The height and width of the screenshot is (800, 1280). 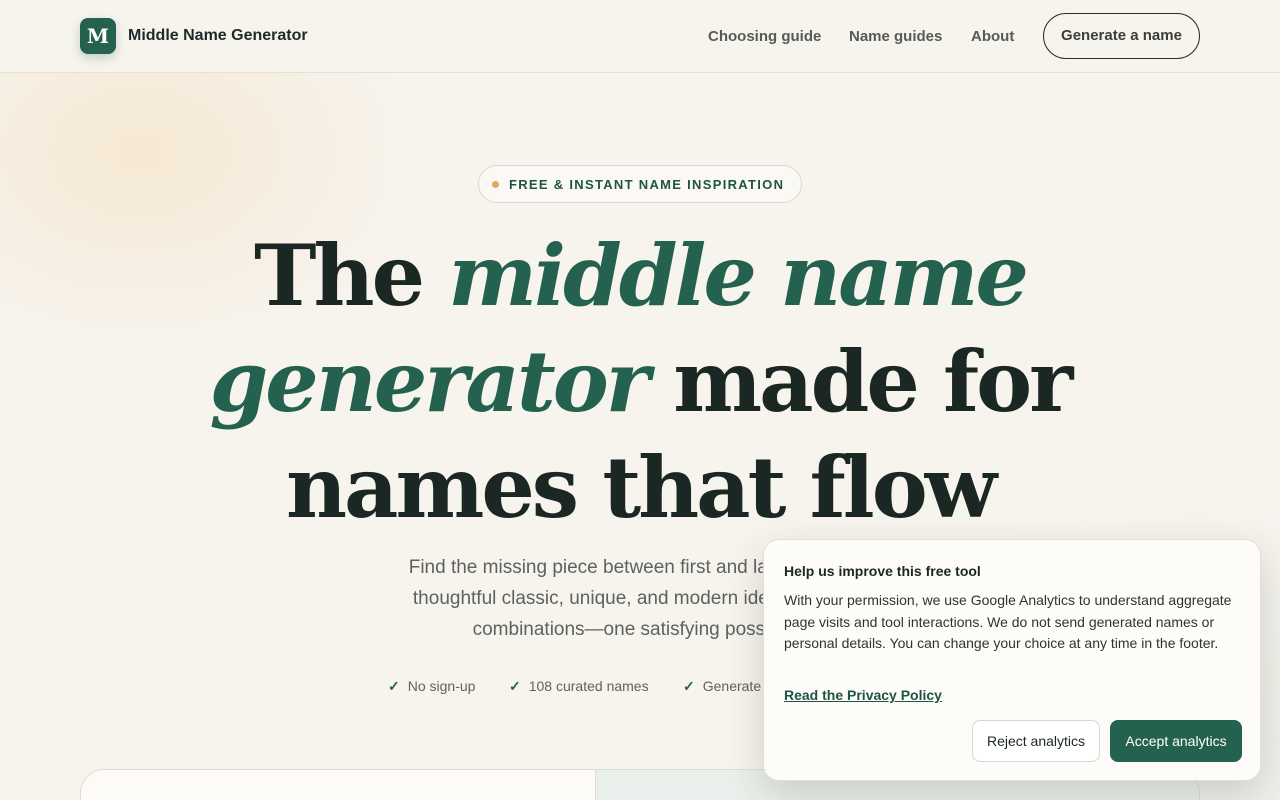 What do you see at coordinates (429, 381) in the screenshot?
I see `title-emphasis-2: generator` at bounding box center [429, 381].